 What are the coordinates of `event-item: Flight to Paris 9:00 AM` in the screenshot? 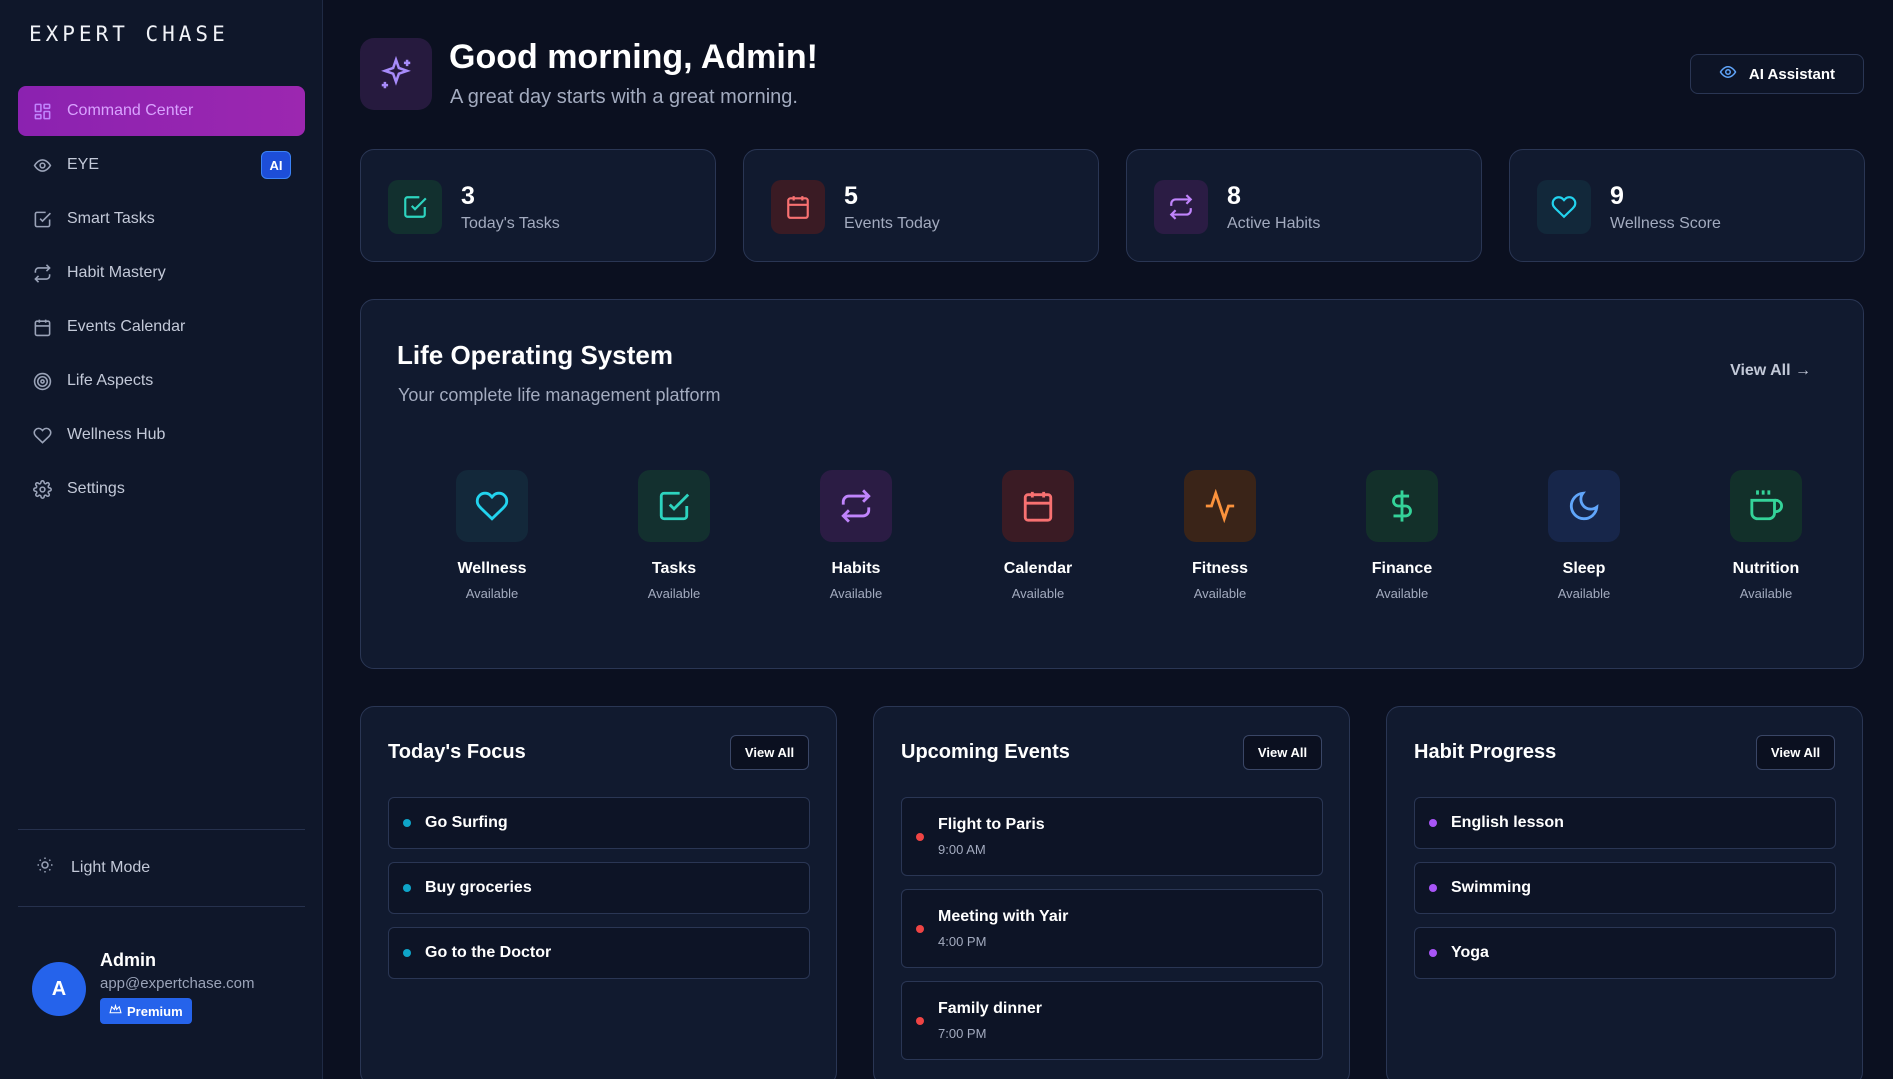 It's located at (1112, 836).